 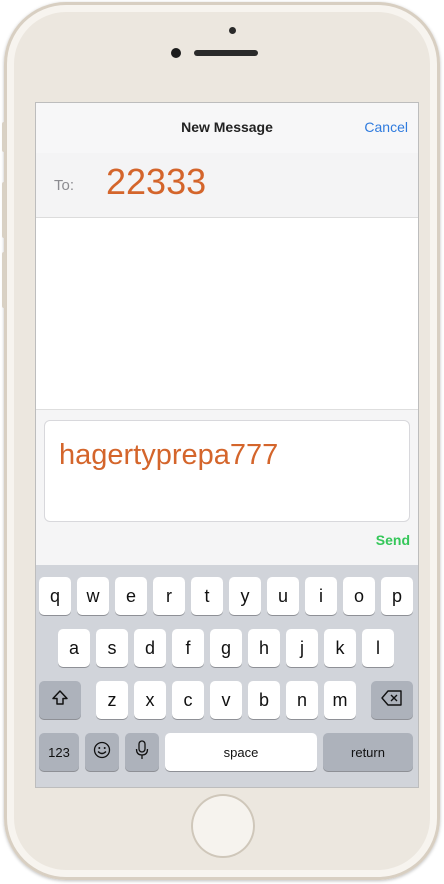 I want to click on return-key: return, so click(x=368, y=752).